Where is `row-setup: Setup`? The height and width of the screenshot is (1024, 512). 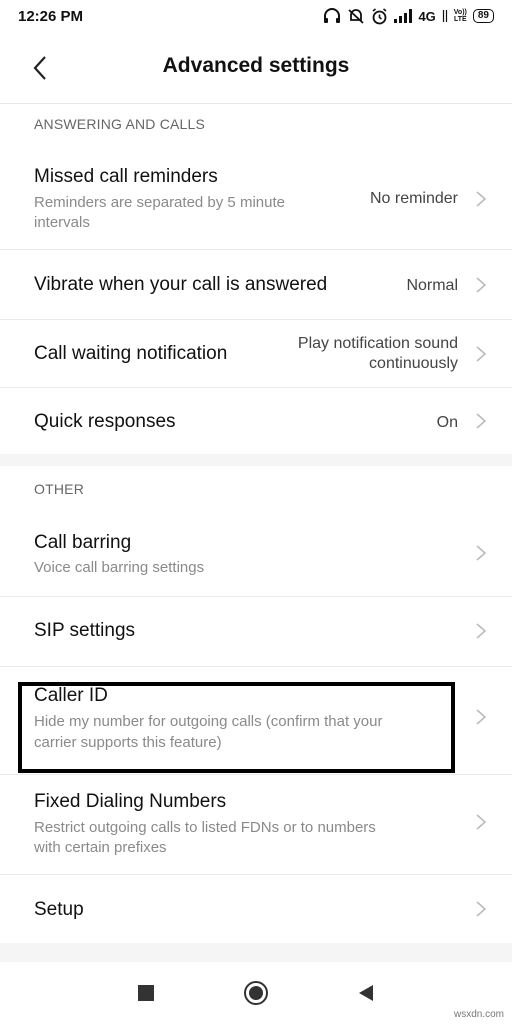 row-setup: Setup is located at coordinates (256, 909).